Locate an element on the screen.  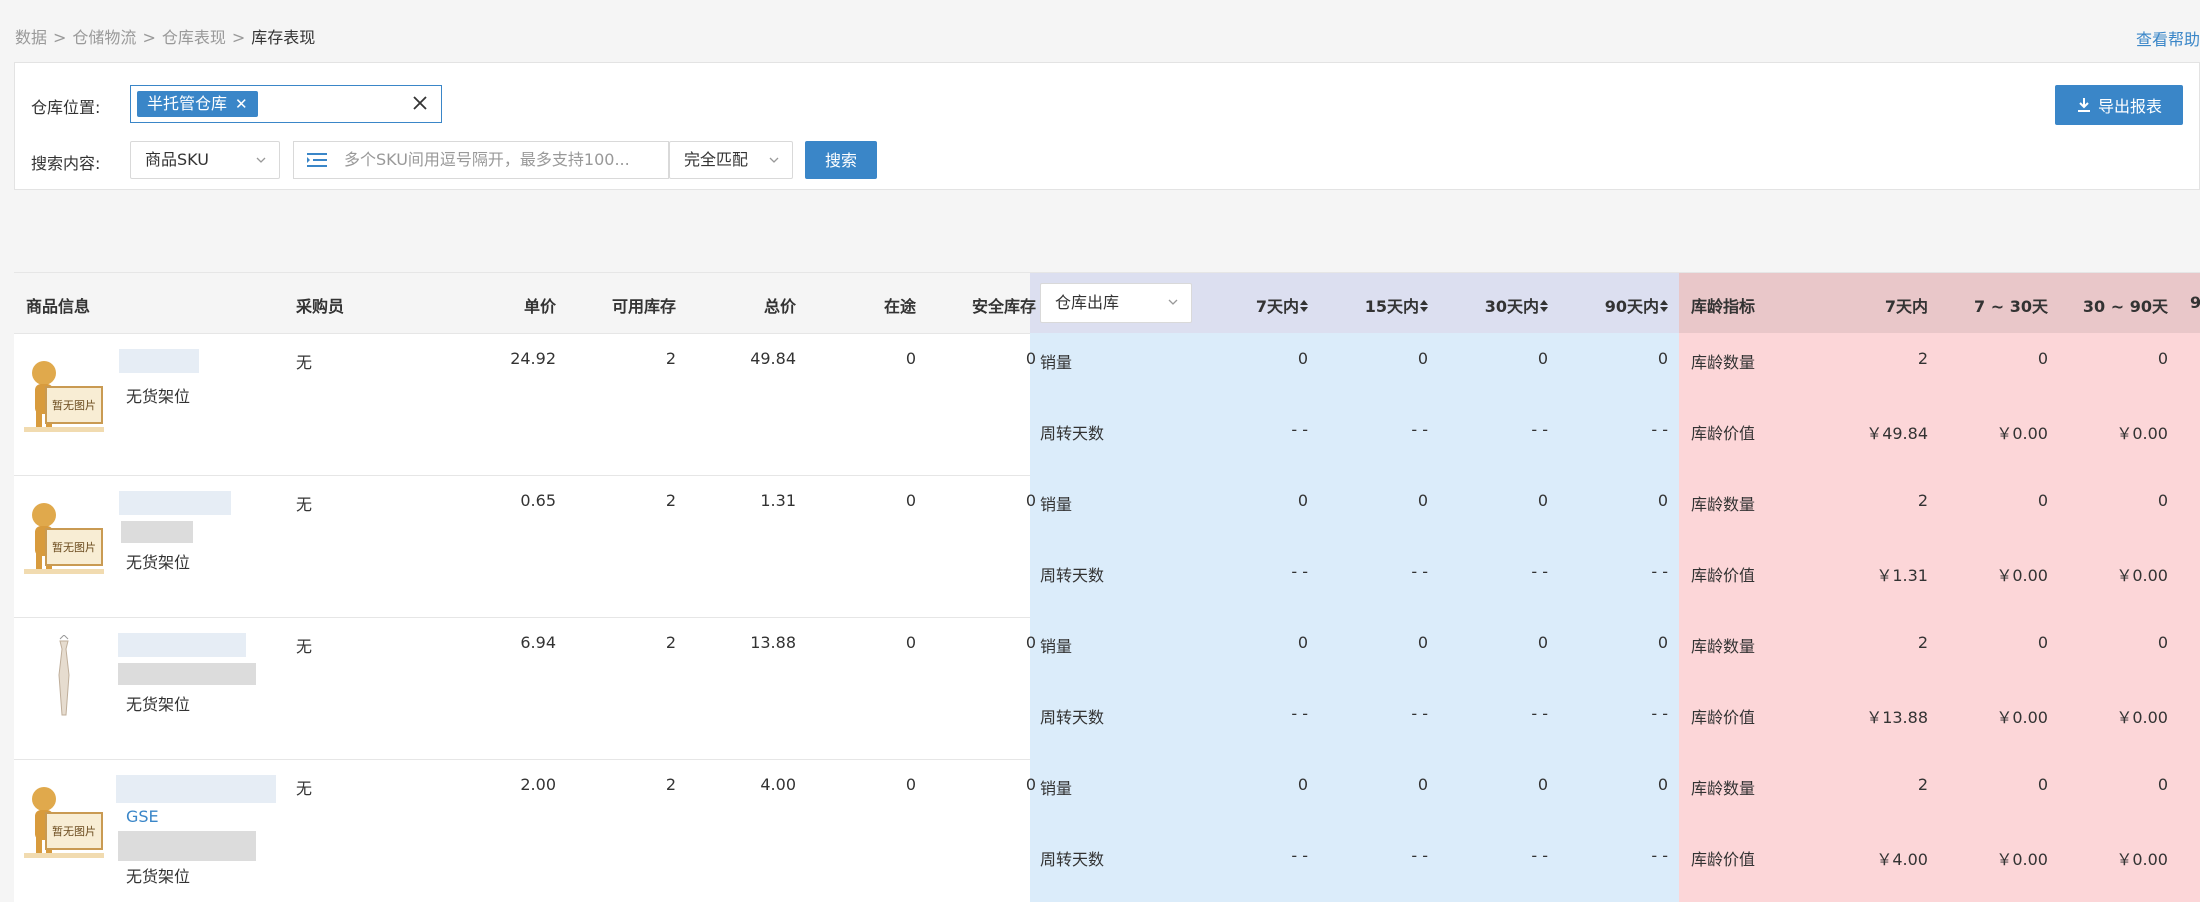
outbound-select: 仓库出库 is located at coordinates (1116, 303).